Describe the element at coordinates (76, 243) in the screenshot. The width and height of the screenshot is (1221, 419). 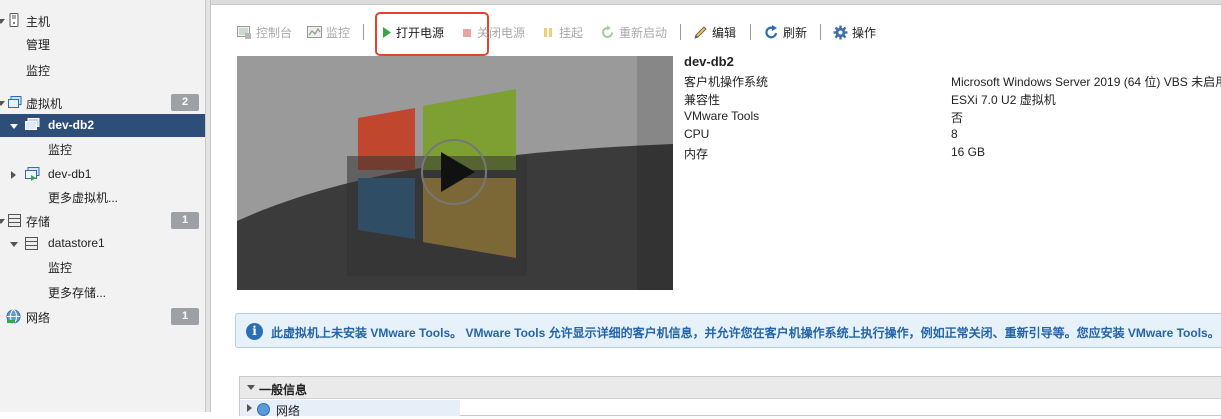
I see `sidebar-item-label: datastore1` at that location.